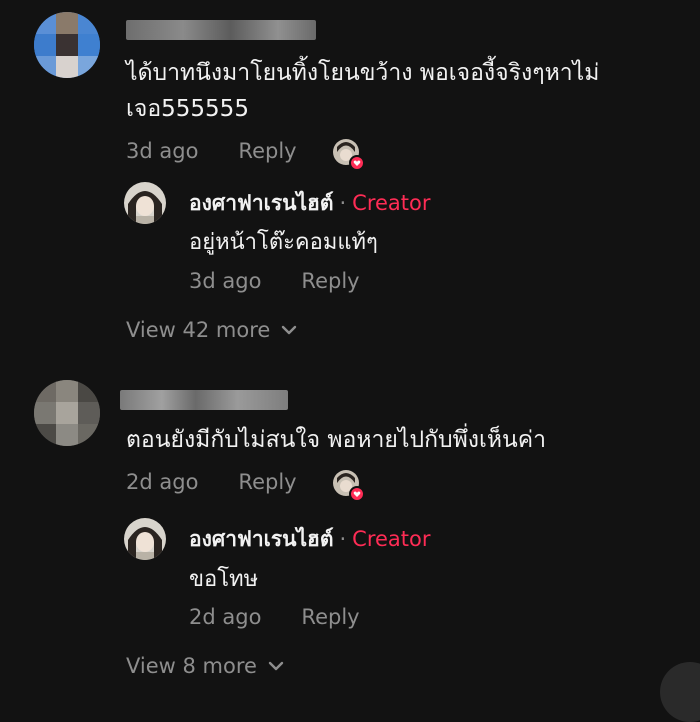 The image size is (700, 722). I want to click on view-more-label: View 42 more, so click(198, 330).